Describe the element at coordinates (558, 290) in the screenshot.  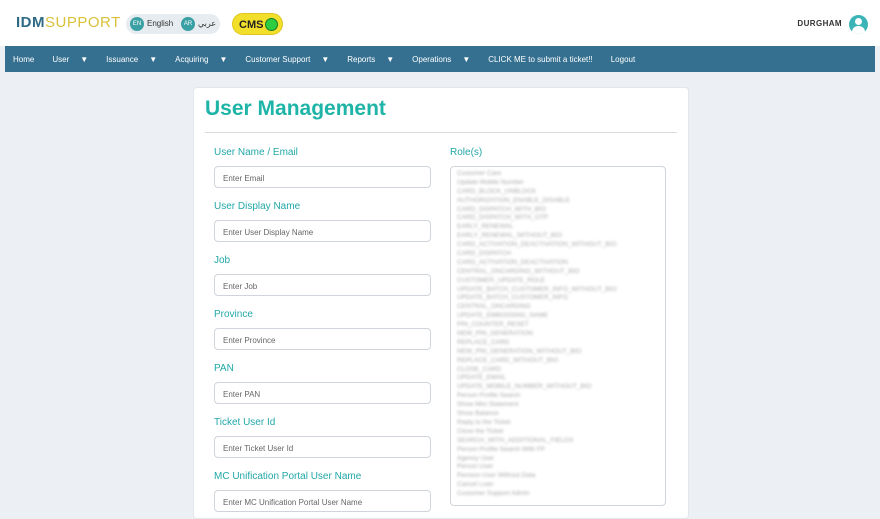
I see `role-option: UPDATE_BATCH_CUSTOMER_INFO_WITHOUT_BIO` at that location.